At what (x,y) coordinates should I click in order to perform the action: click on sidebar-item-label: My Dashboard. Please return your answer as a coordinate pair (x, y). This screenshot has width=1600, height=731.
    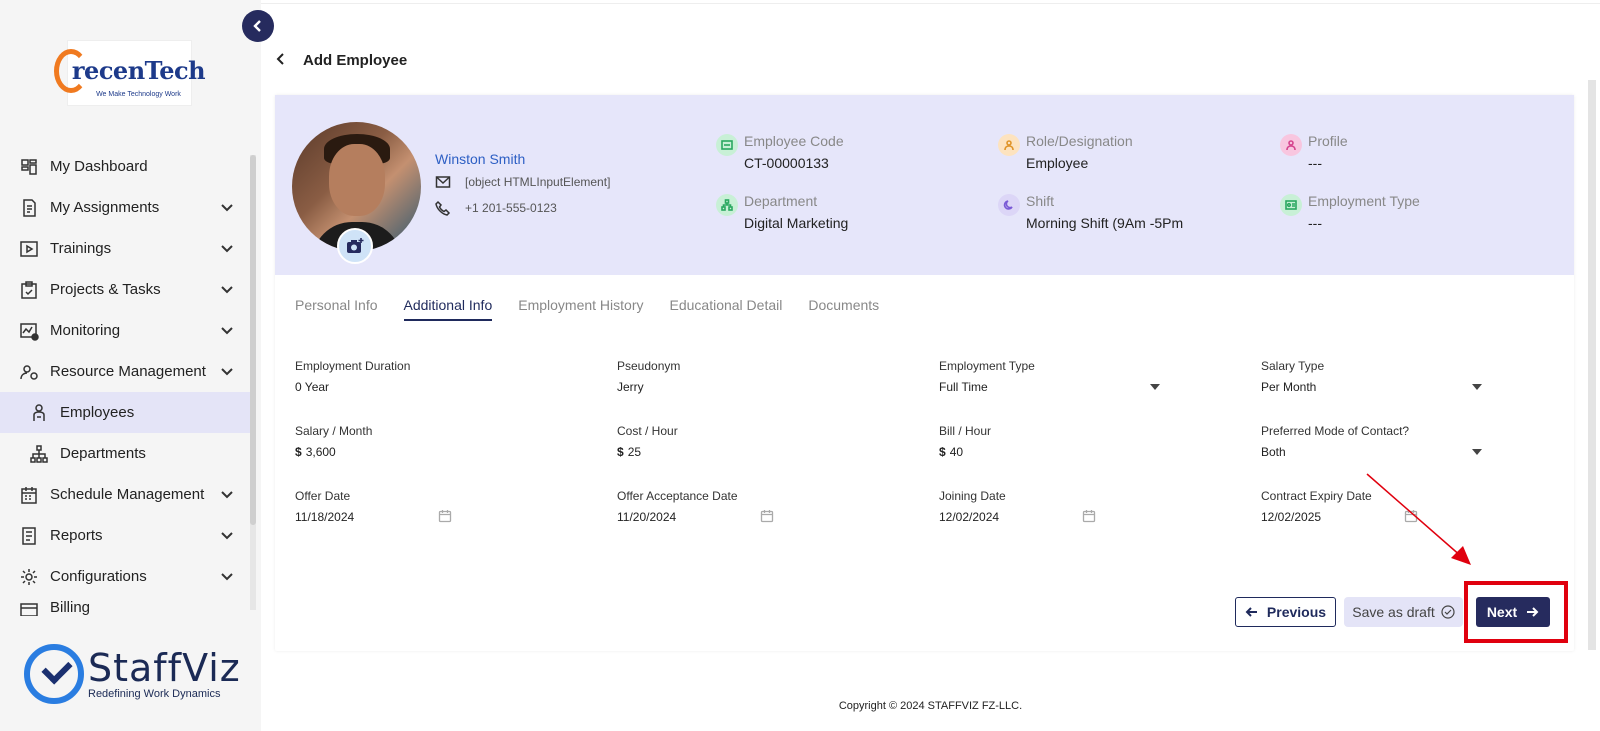
    Looking at the image, I should click on (99, 166).